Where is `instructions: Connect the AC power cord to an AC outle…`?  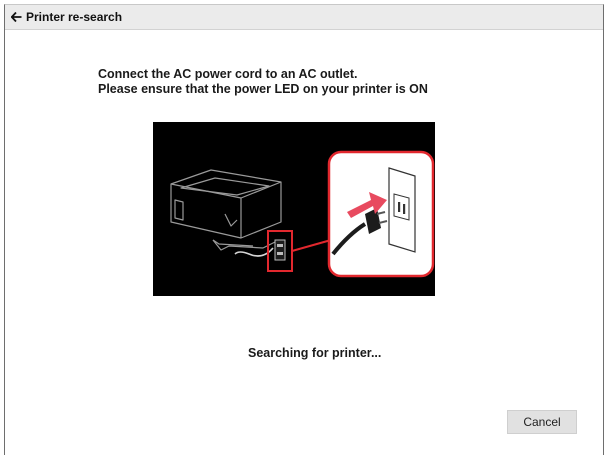
instructions: Connect the AC power cord to an AC outle… is located at coordinates (338, 82).